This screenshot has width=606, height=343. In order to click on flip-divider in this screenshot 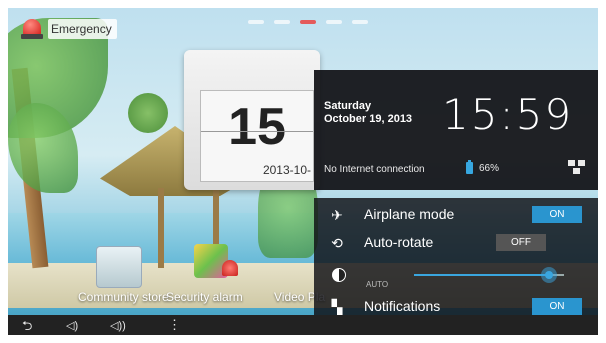, I will do `click(257, 131)`.